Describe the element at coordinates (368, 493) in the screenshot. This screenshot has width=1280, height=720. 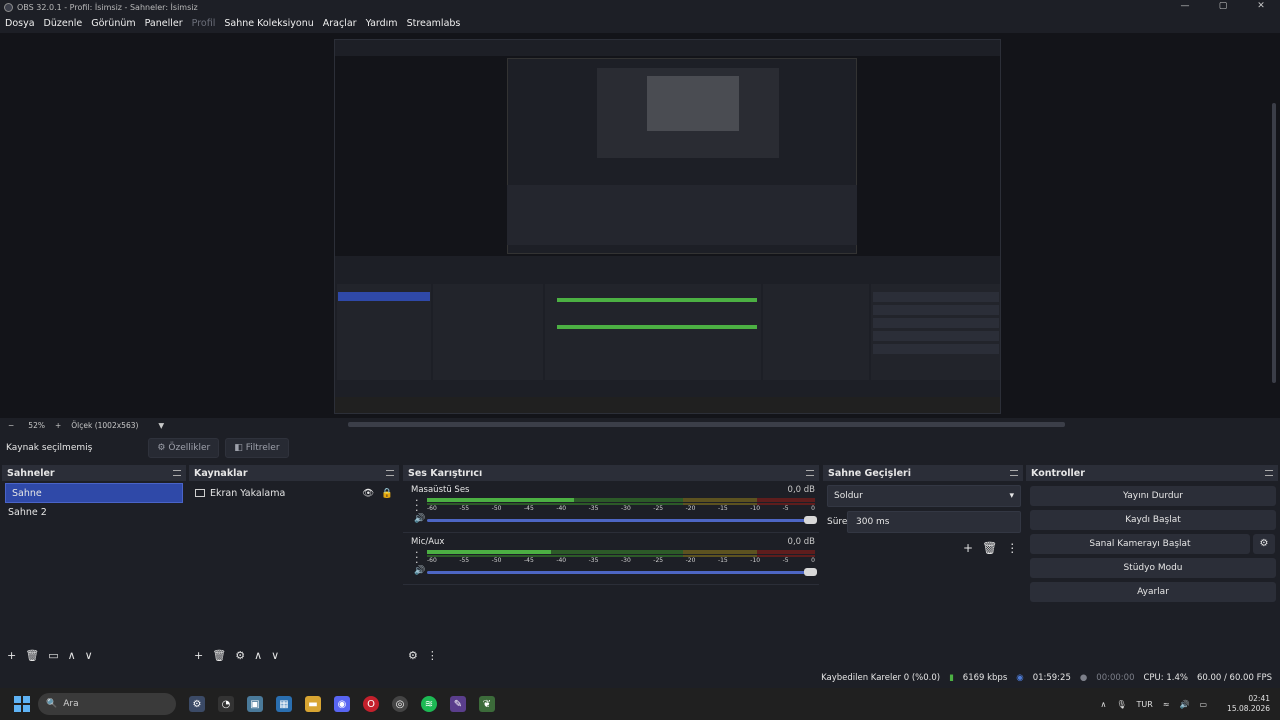
I see `eye-icon: 👁` at that location.